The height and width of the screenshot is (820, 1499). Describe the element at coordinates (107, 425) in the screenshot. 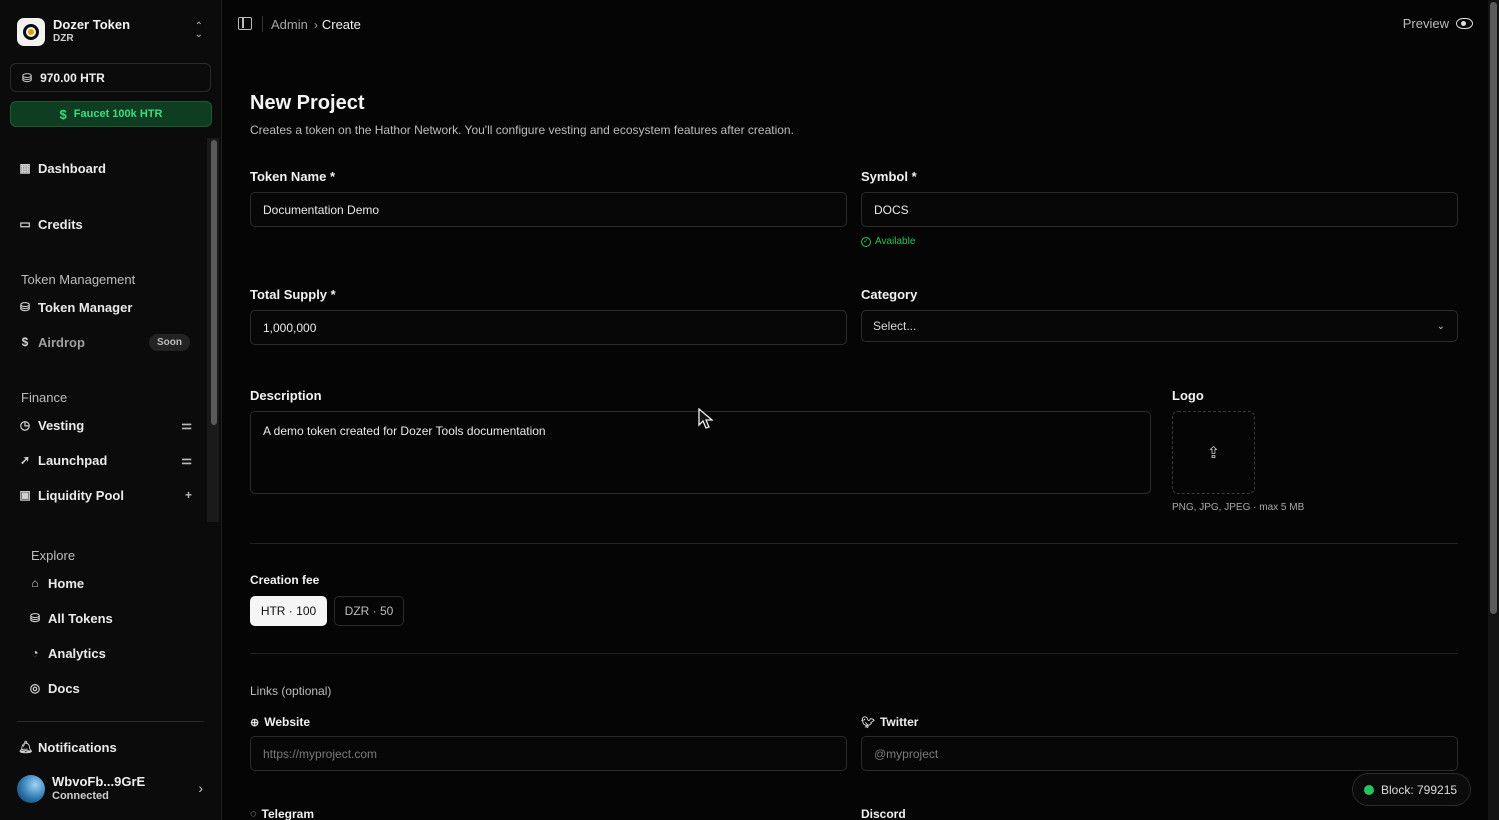

I see `sidebar-item-vesting: ◷ Vesting ⚌` at that location.